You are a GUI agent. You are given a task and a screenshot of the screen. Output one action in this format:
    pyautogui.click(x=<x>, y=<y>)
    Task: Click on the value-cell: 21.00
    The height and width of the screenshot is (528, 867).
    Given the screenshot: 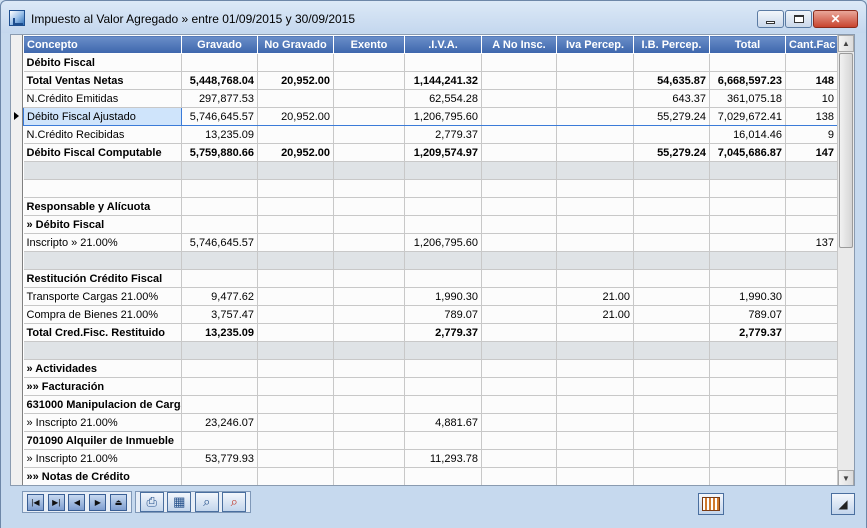 What is the action you would take?
    pyautogui.click(x=595, y=314)
    